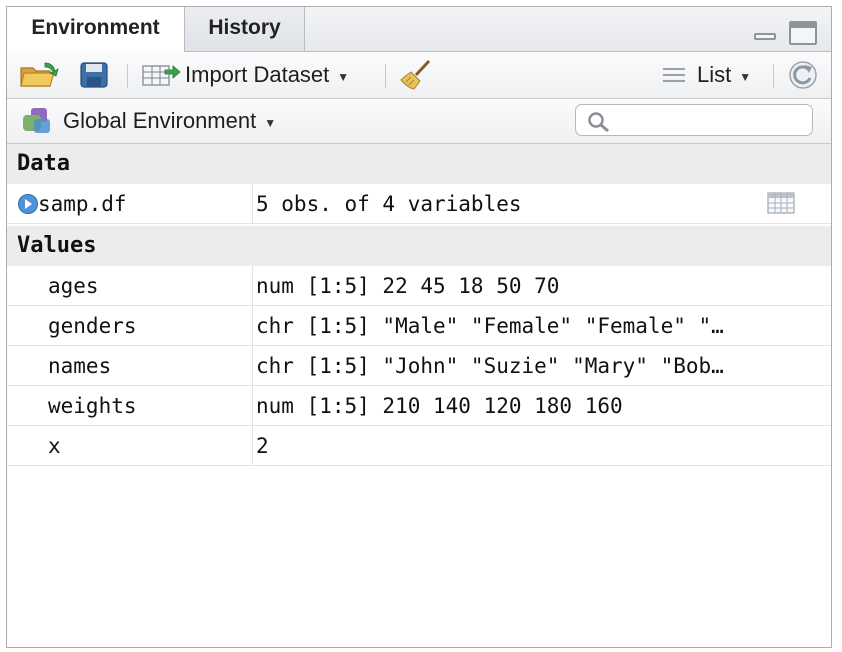 This screenshot has height=652, width=842. Describe the element at coordinates (764, 32) in the screenshot. I see `minimize-pane-button` at that location.